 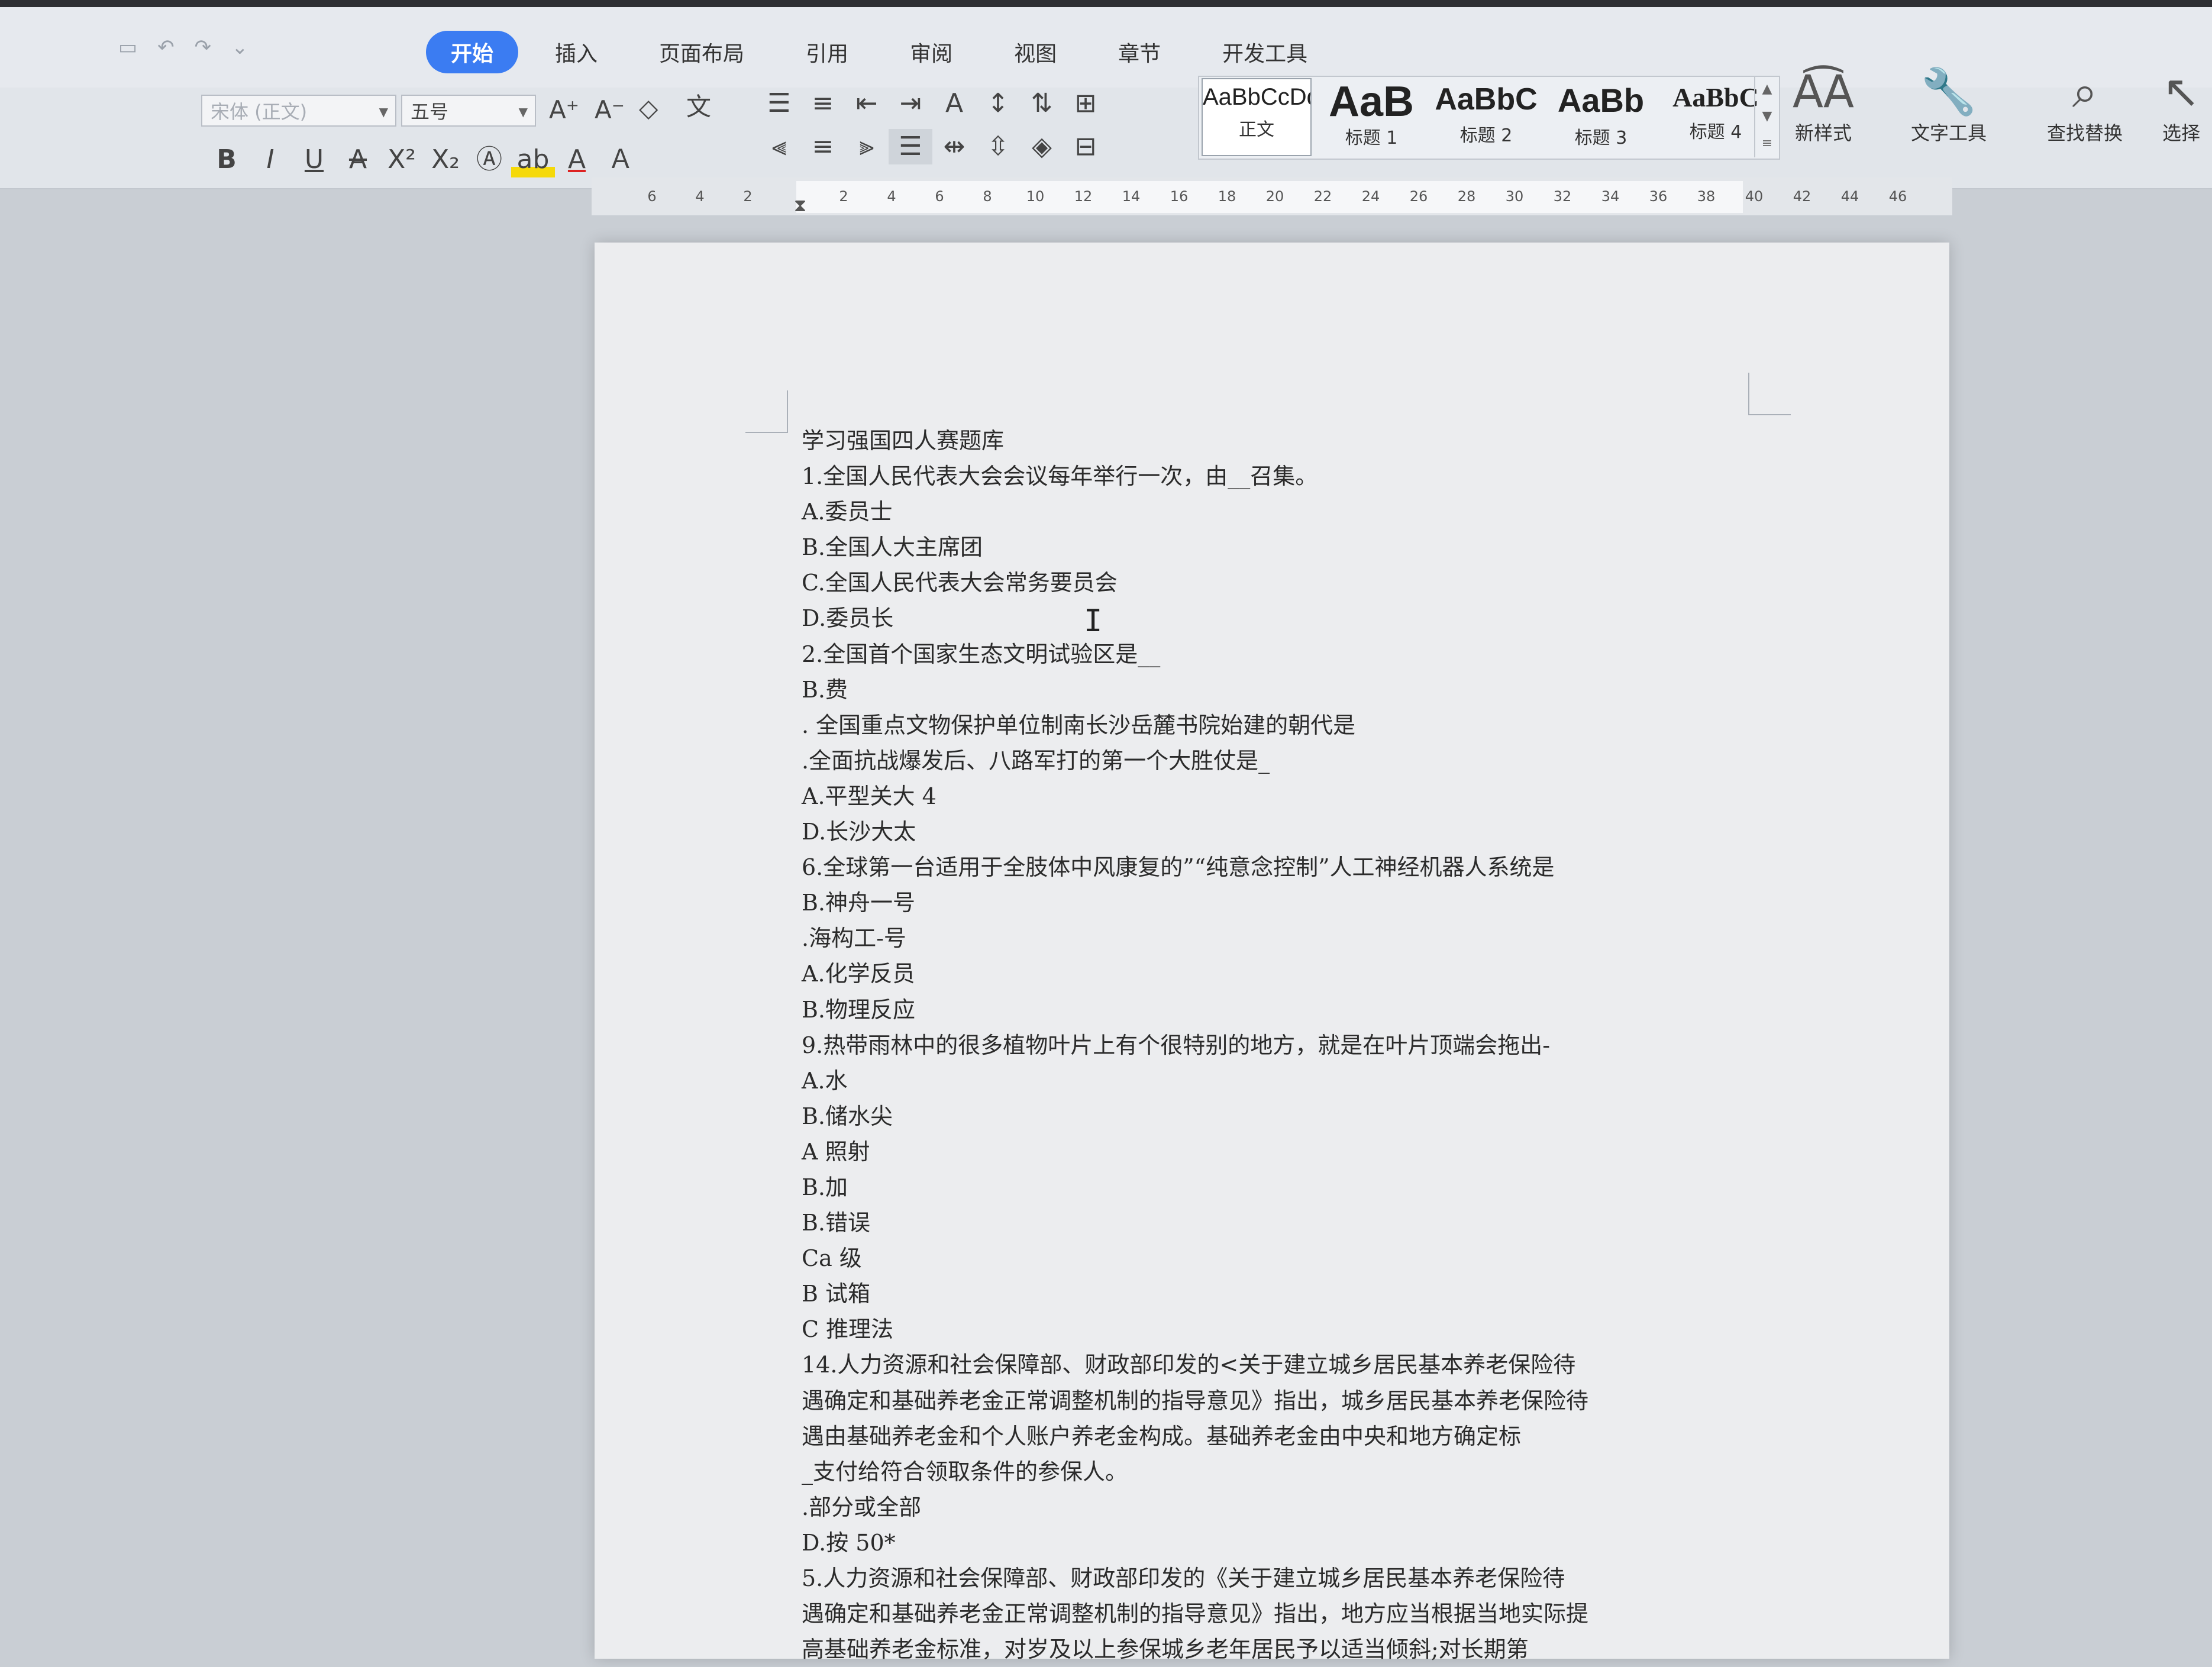 What do you see at coordinates (836, 1223) in the screenshot?
I see `text-line: B.错误` at bounding box center [836, 1223].